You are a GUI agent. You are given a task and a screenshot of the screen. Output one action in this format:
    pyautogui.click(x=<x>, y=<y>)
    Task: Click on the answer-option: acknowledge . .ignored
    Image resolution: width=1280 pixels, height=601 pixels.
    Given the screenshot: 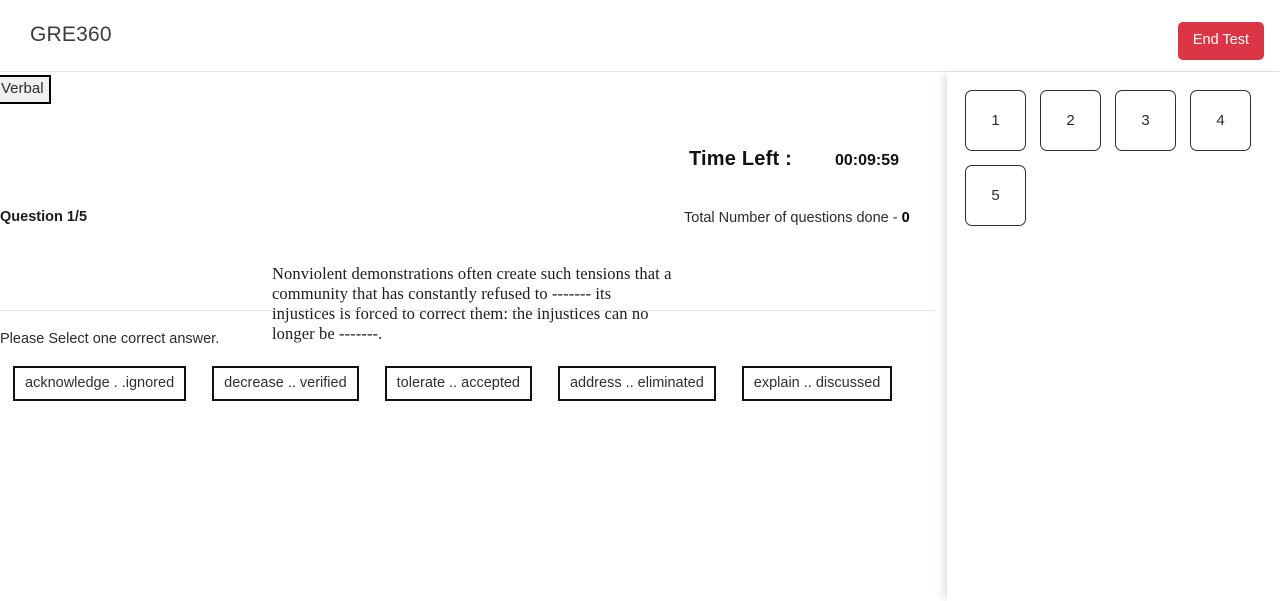 What is the action you would take?
    pyautogui.click(x=100, y=383)
    